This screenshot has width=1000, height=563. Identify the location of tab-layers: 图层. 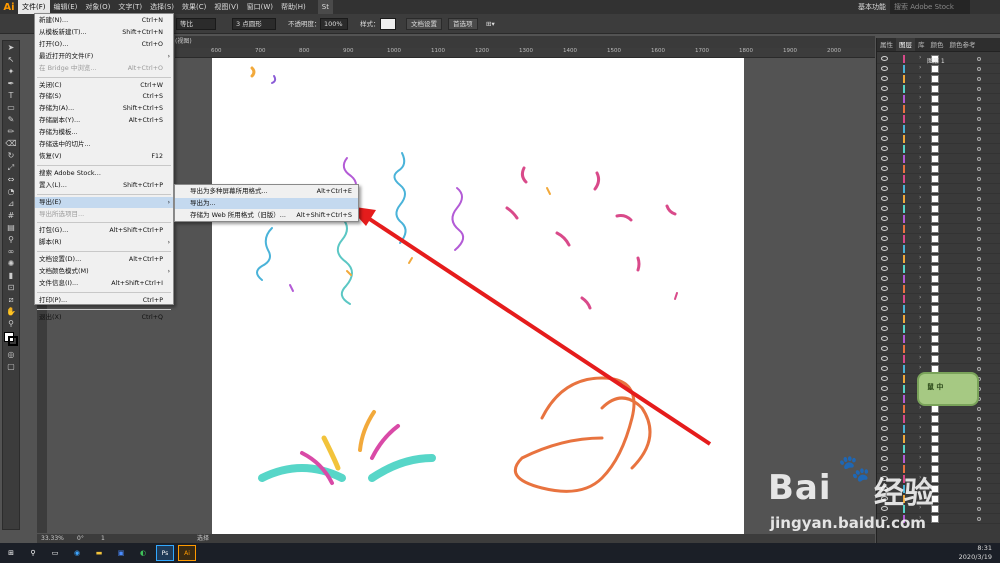
(905, 44).